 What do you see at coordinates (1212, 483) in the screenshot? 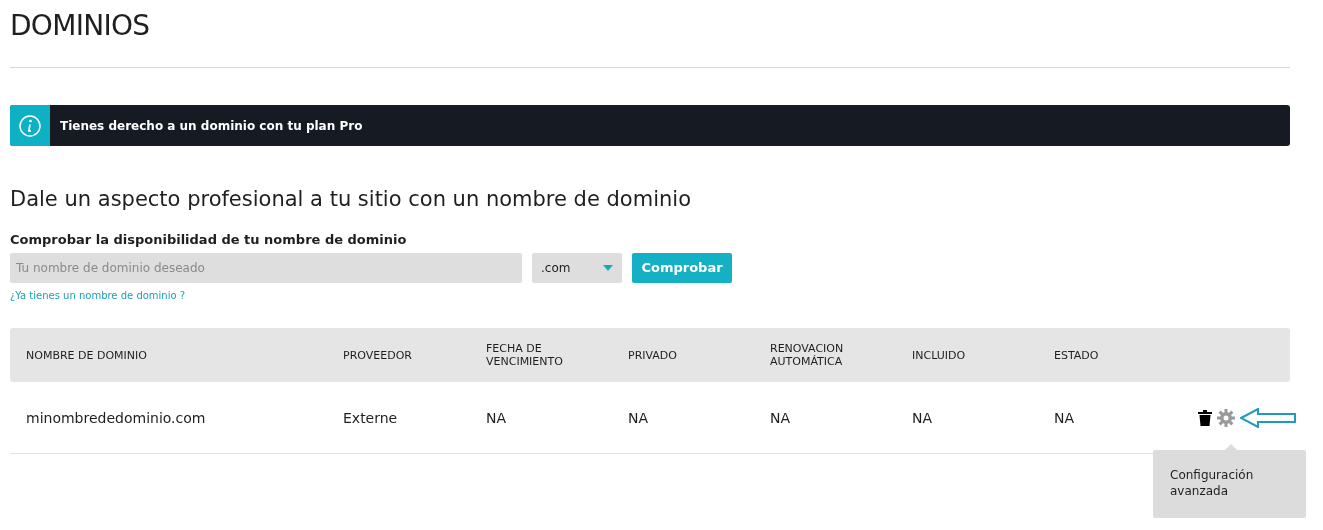
I see `tooltip-text: Configuración avanzada` at bounding box center [1212, 483].